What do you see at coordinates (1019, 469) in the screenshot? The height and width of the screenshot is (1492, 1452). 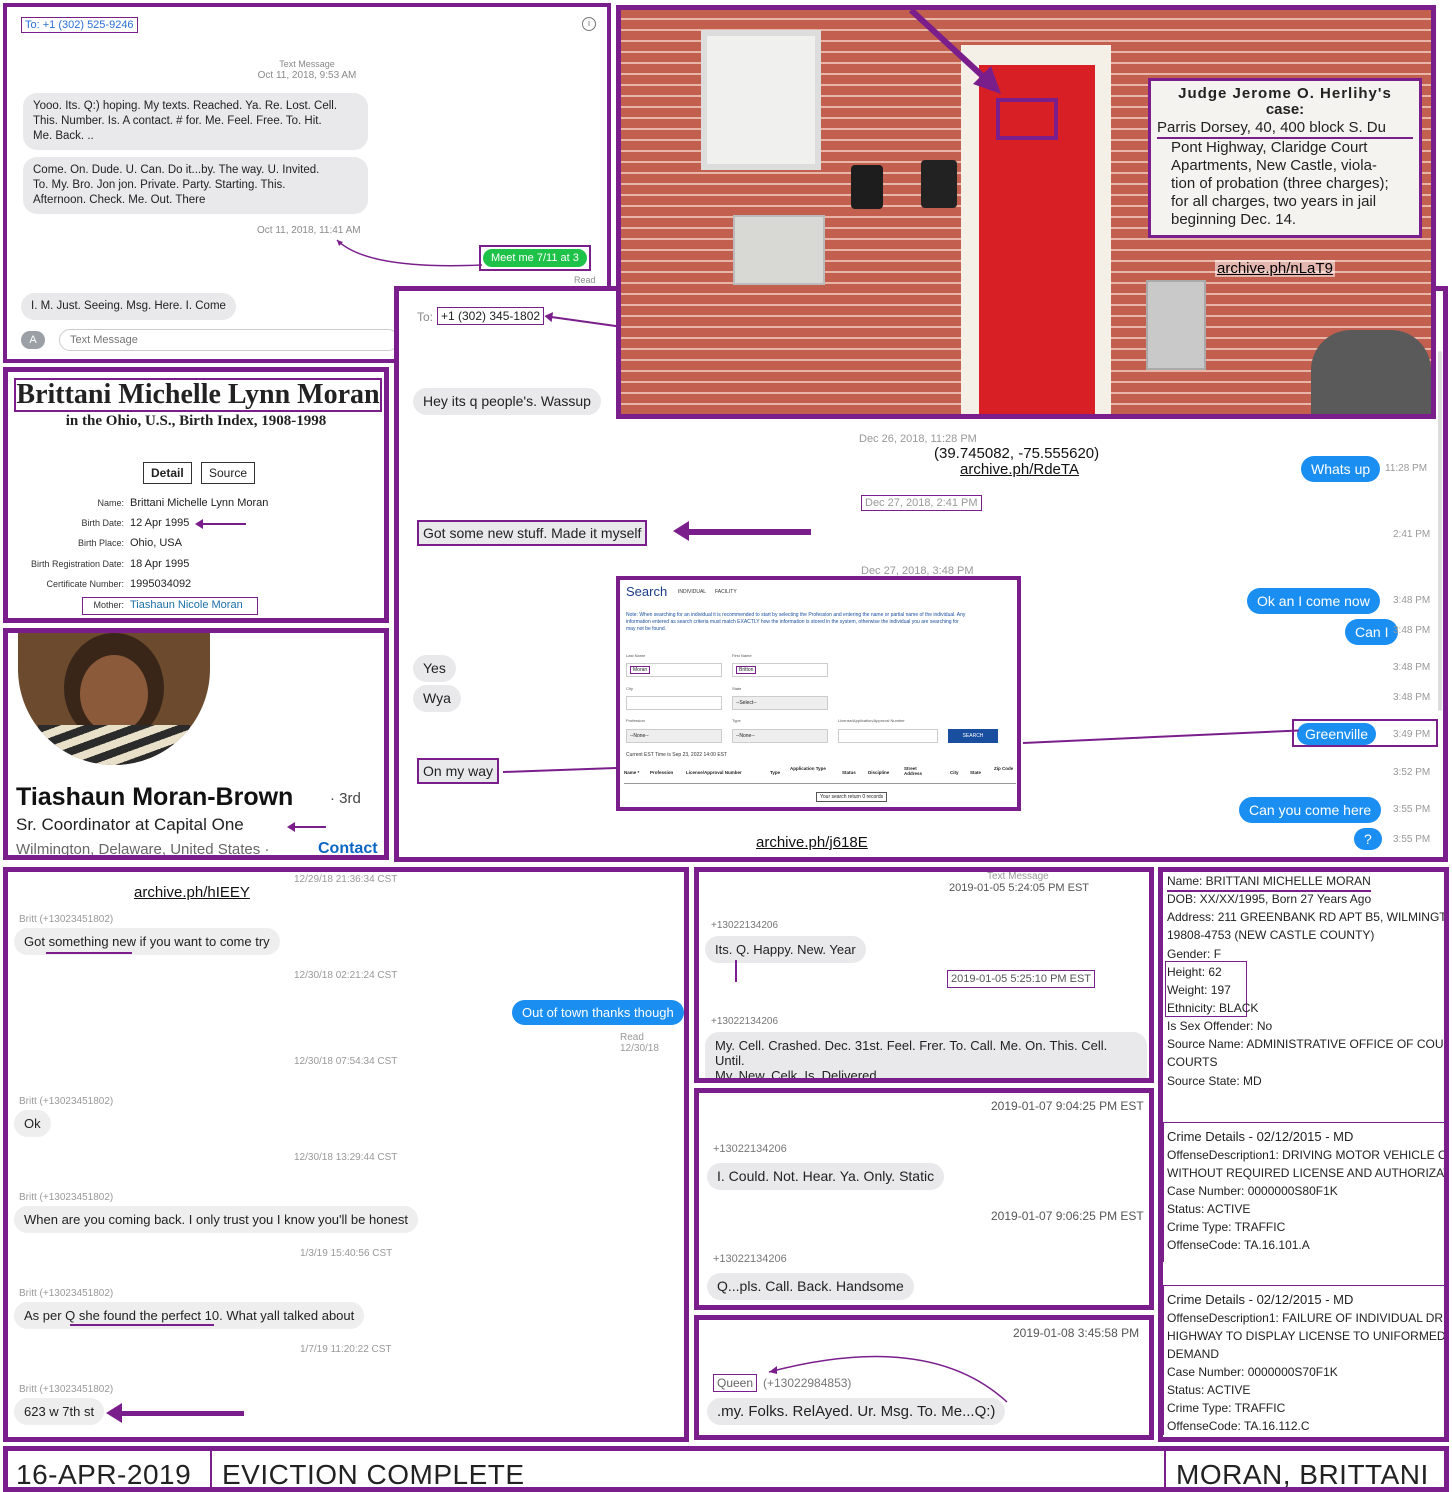 I see `archive-link: archive.ph/RdeTA` at bounding box center [1019, 469].